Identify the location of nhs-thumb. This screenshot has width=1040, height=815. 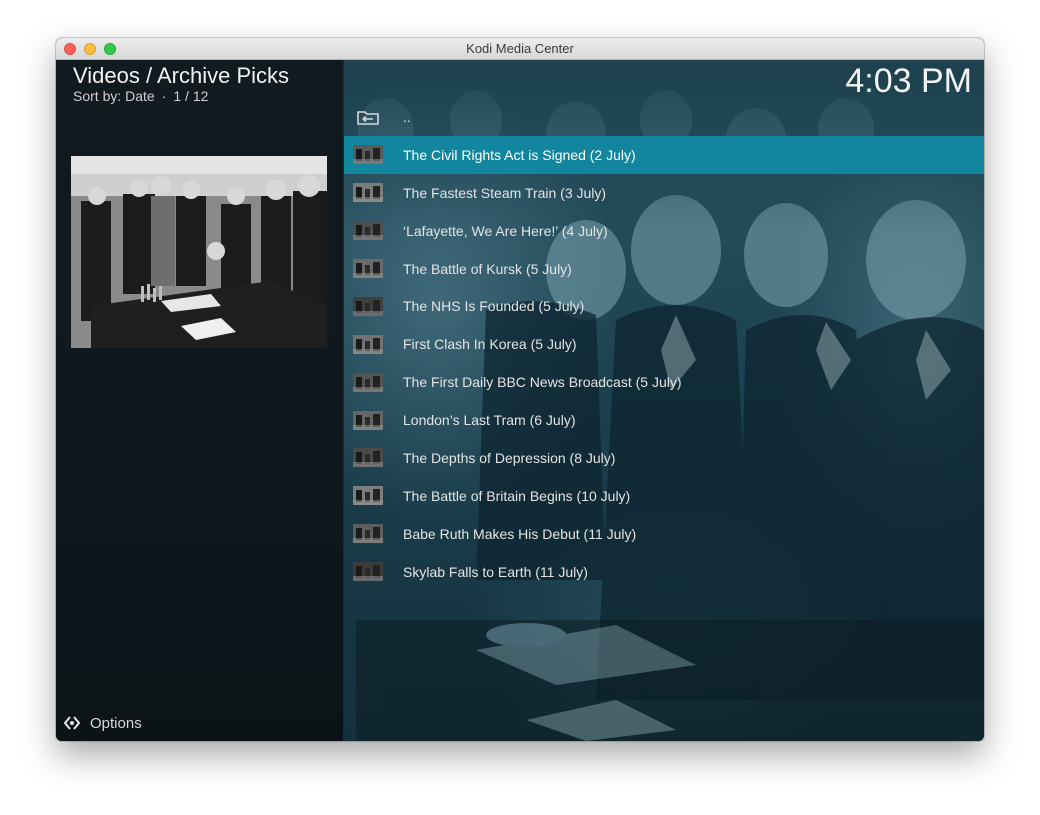
(368, 306).